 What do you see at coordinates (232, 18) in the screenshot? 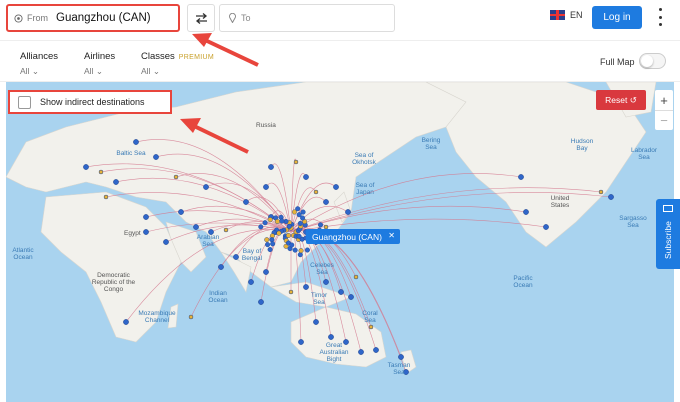
I see `location-pin-icon` at bounding box center [232, 18].